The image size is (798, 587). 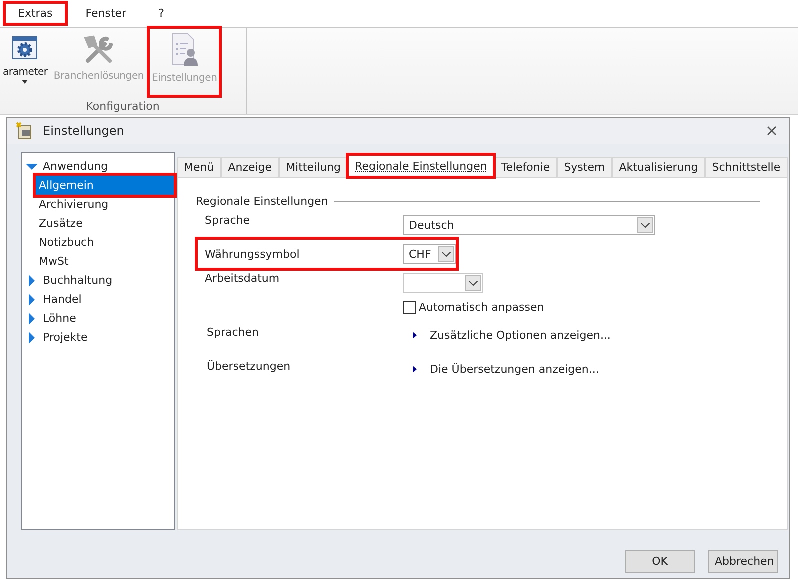 I want to click on tree-item: Löhne, so click(x=98, y=318).